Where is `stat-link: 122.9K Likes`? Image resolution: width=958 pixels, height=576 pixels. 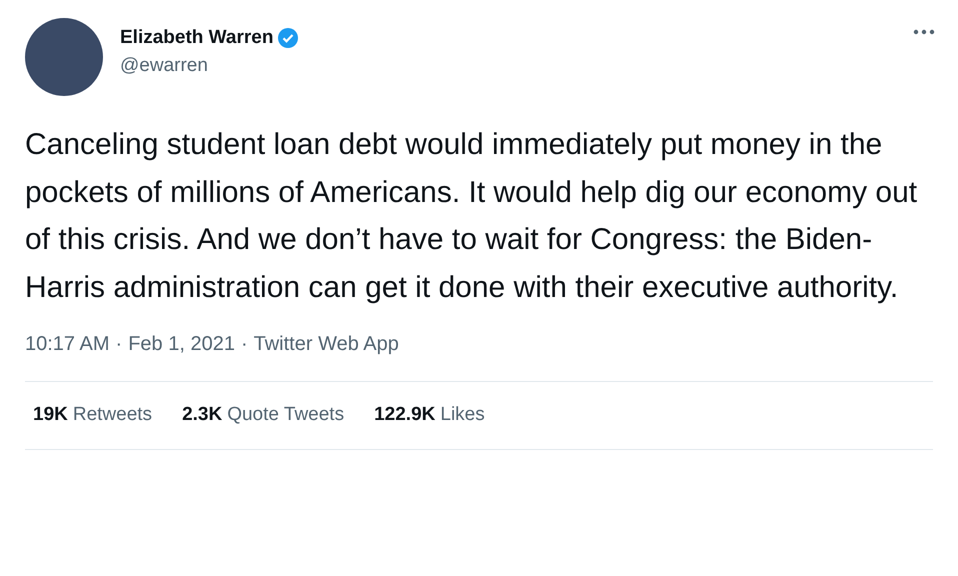 stat-link: 122.9K Likes is located at coordinates (429, 415).